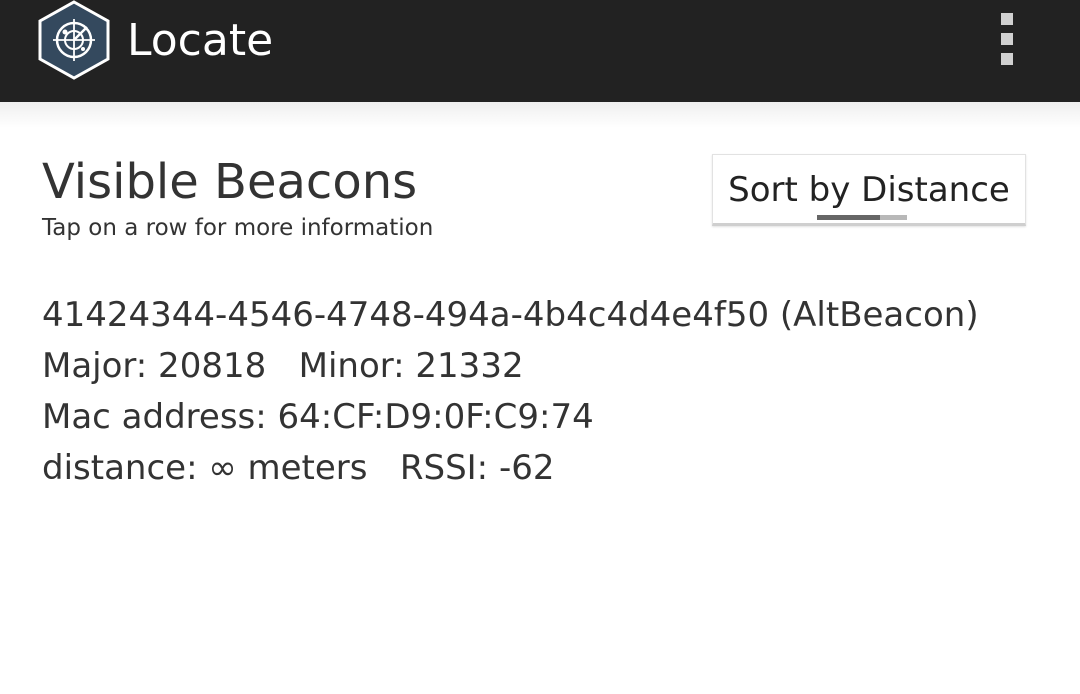  What do you see at coordinates (283, 366) in the screenshot?
I see `beacon-major-minor: Major: 20818 Minor: 21332` at bounding box center [283, 366].